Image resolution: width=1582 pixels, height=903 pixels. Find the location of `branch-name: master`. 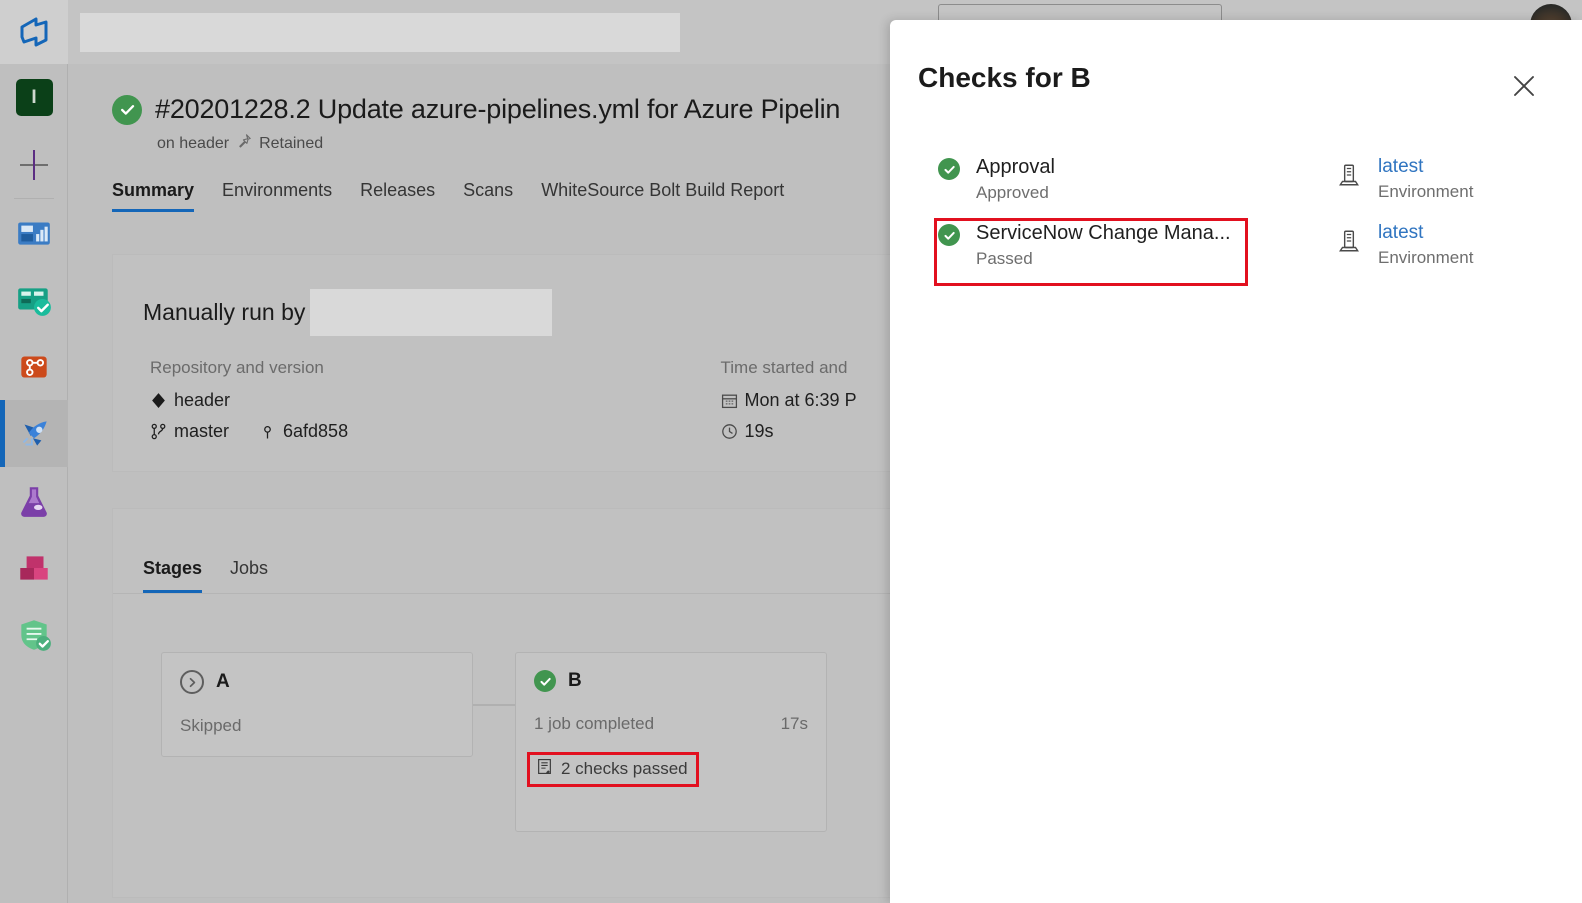

branch-name: master is located at coordinates (201, 431).